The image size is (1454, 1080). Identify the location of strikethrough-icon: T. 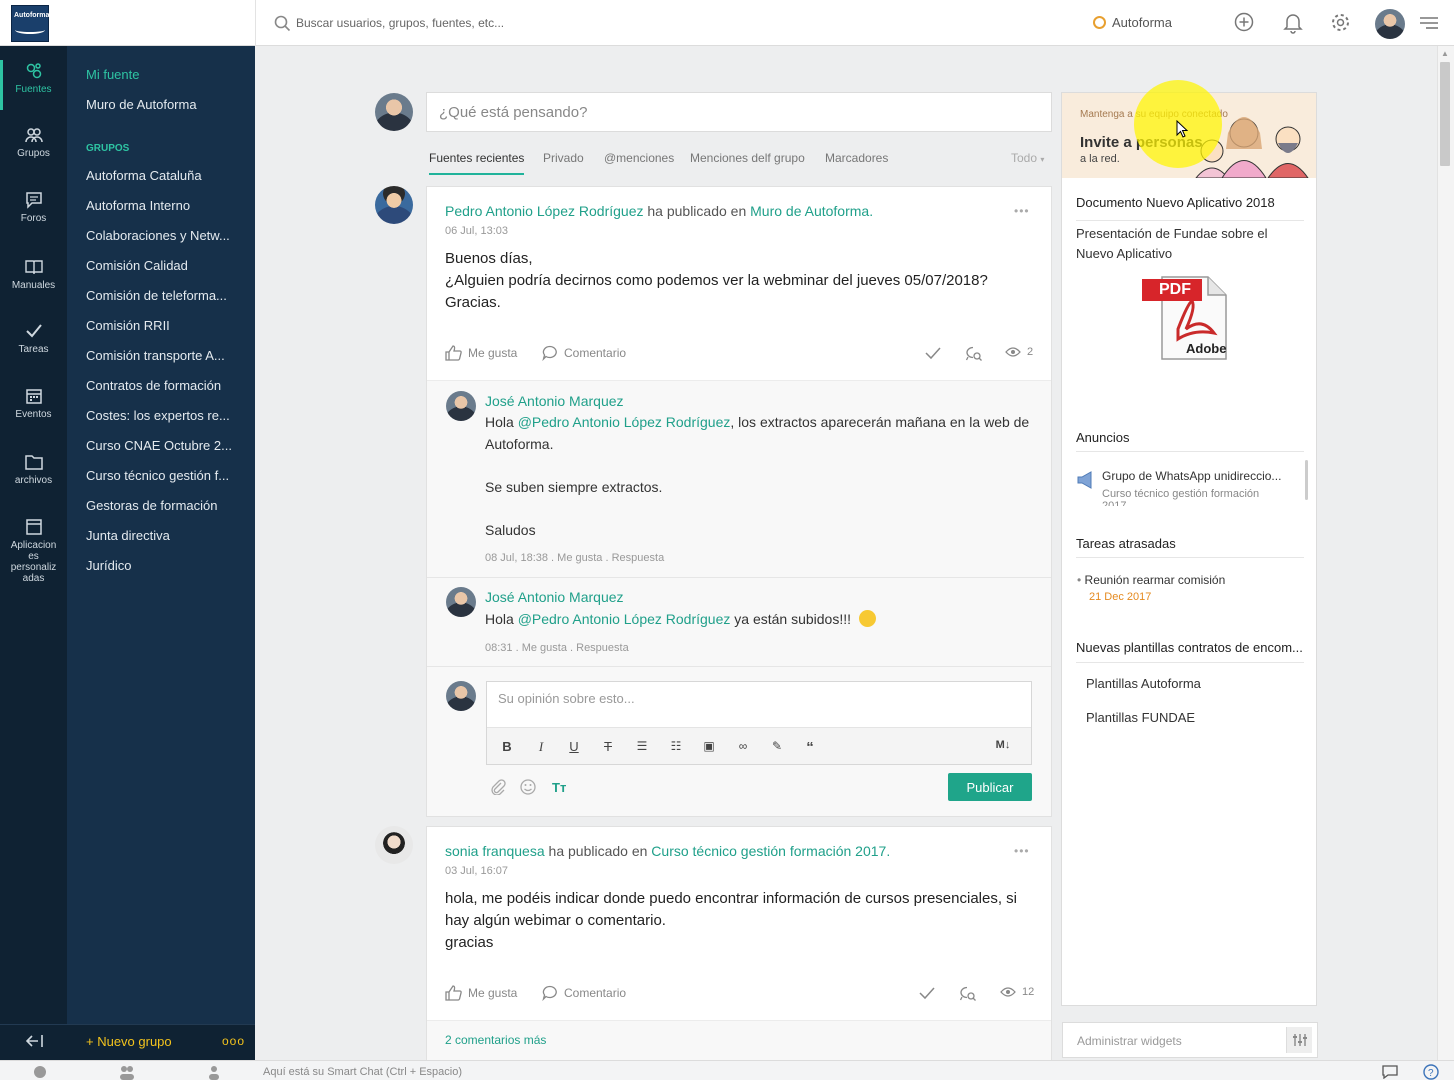
(608, 746).